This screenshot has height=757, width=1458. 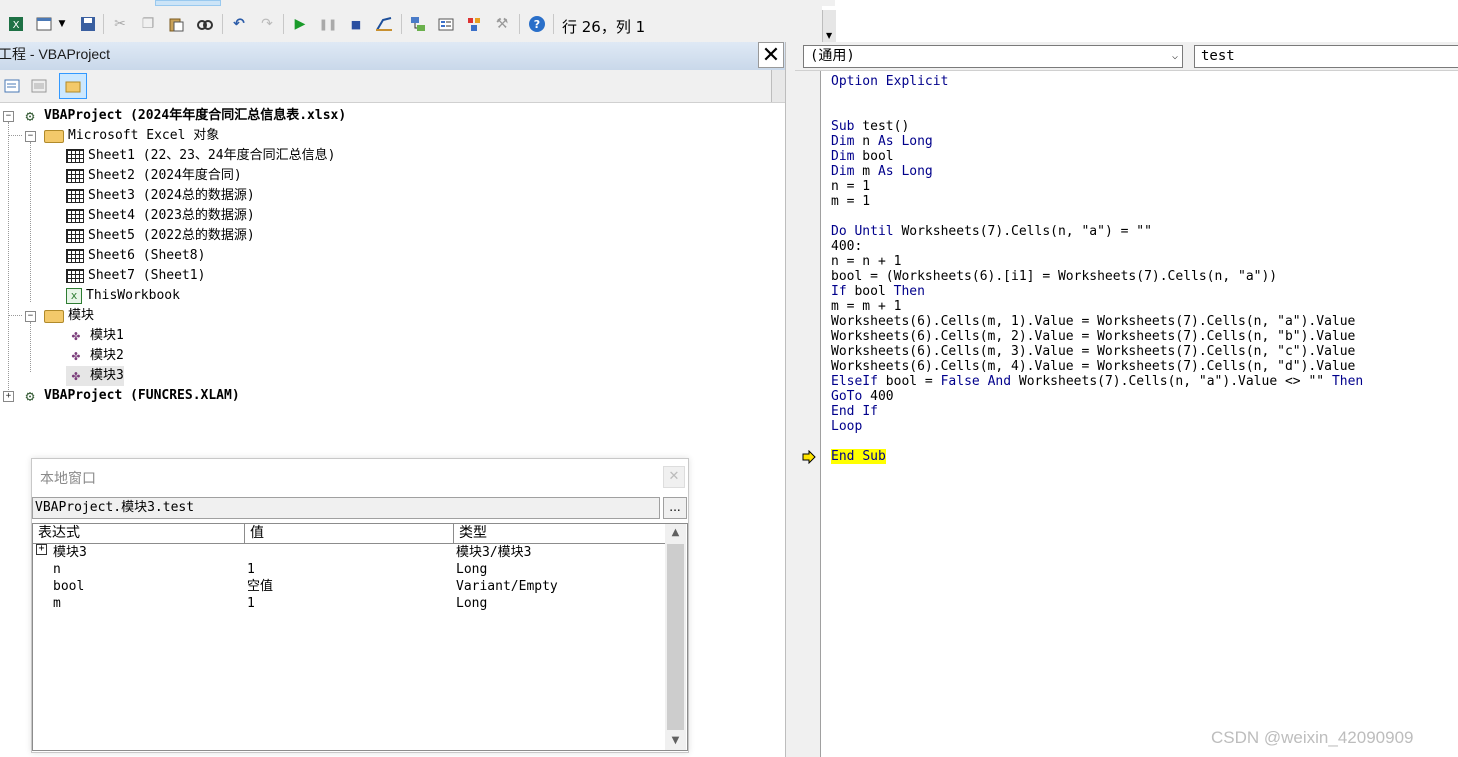 I want to click on tree-item-module3: ✤ 模块3, so click(x=95, y=376).